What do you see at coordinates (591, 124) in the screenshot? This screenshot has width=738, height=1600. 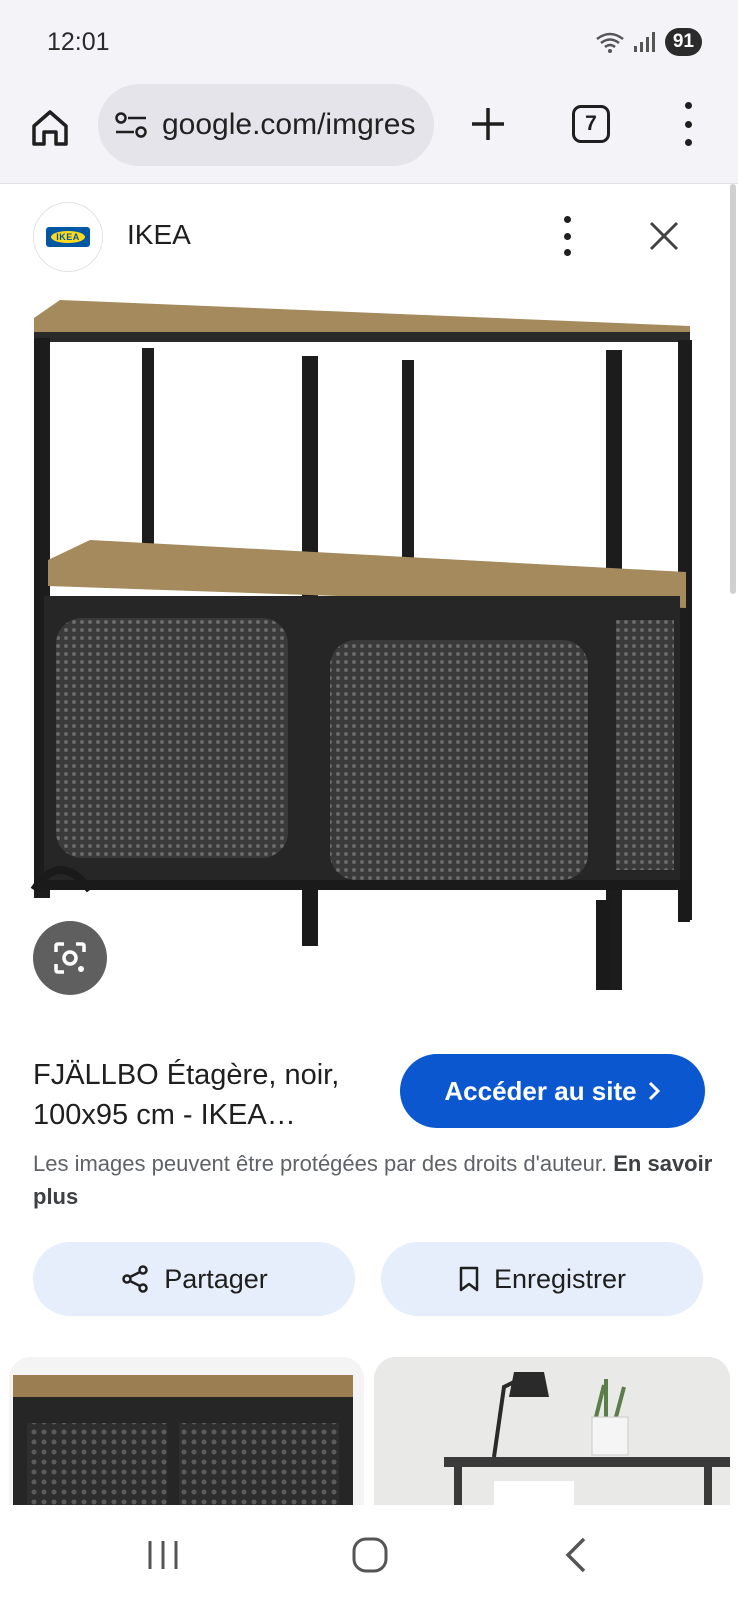 I see `tab-switcher-button: 7` at bounding box center [591, 124].